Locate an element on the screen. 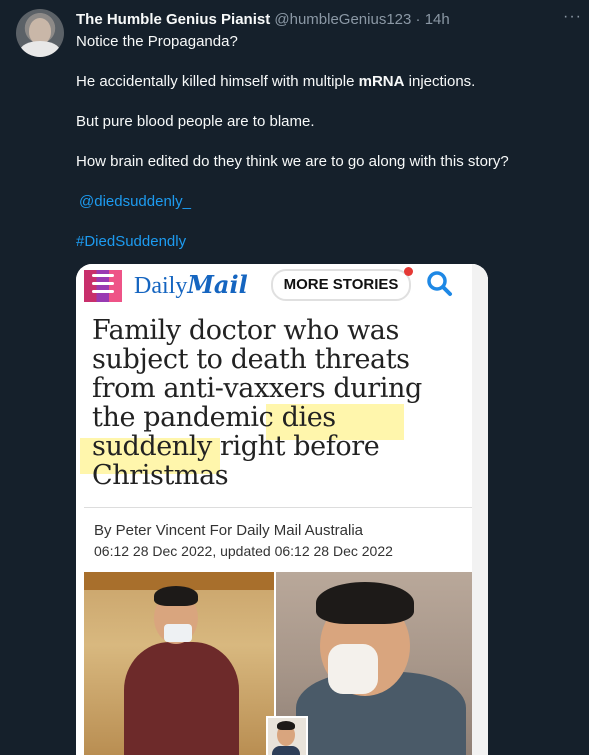  hamburger-menu-icon is located at coordinates (103, 286).